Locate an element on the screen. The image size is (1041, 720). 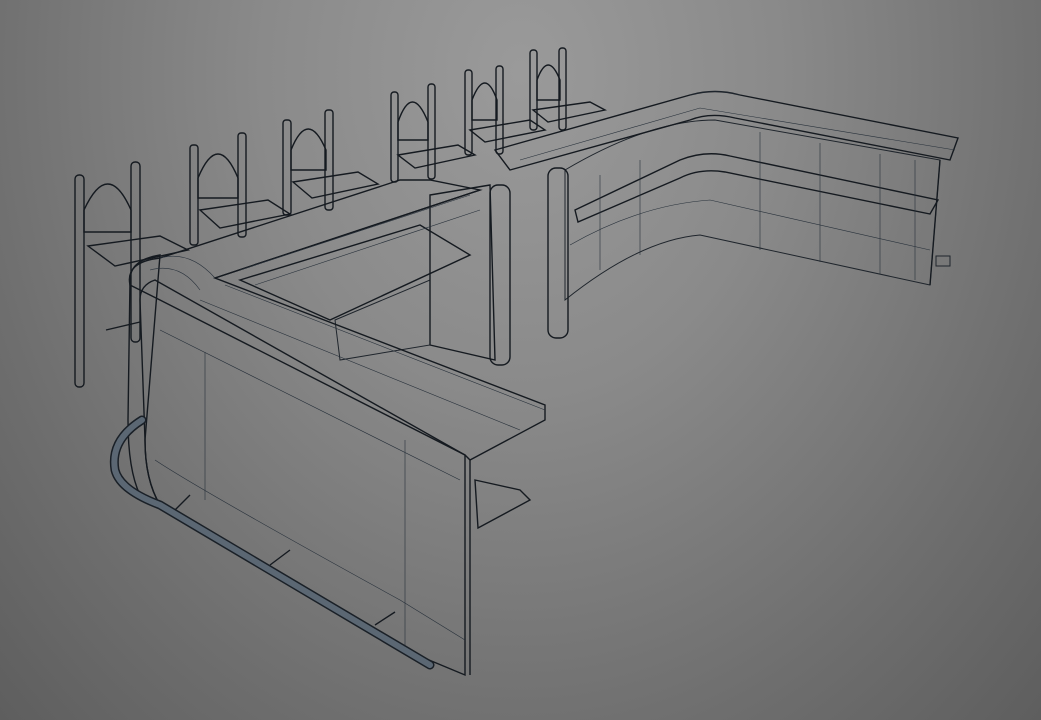
foot-rail is located at coordinates (272, 542).